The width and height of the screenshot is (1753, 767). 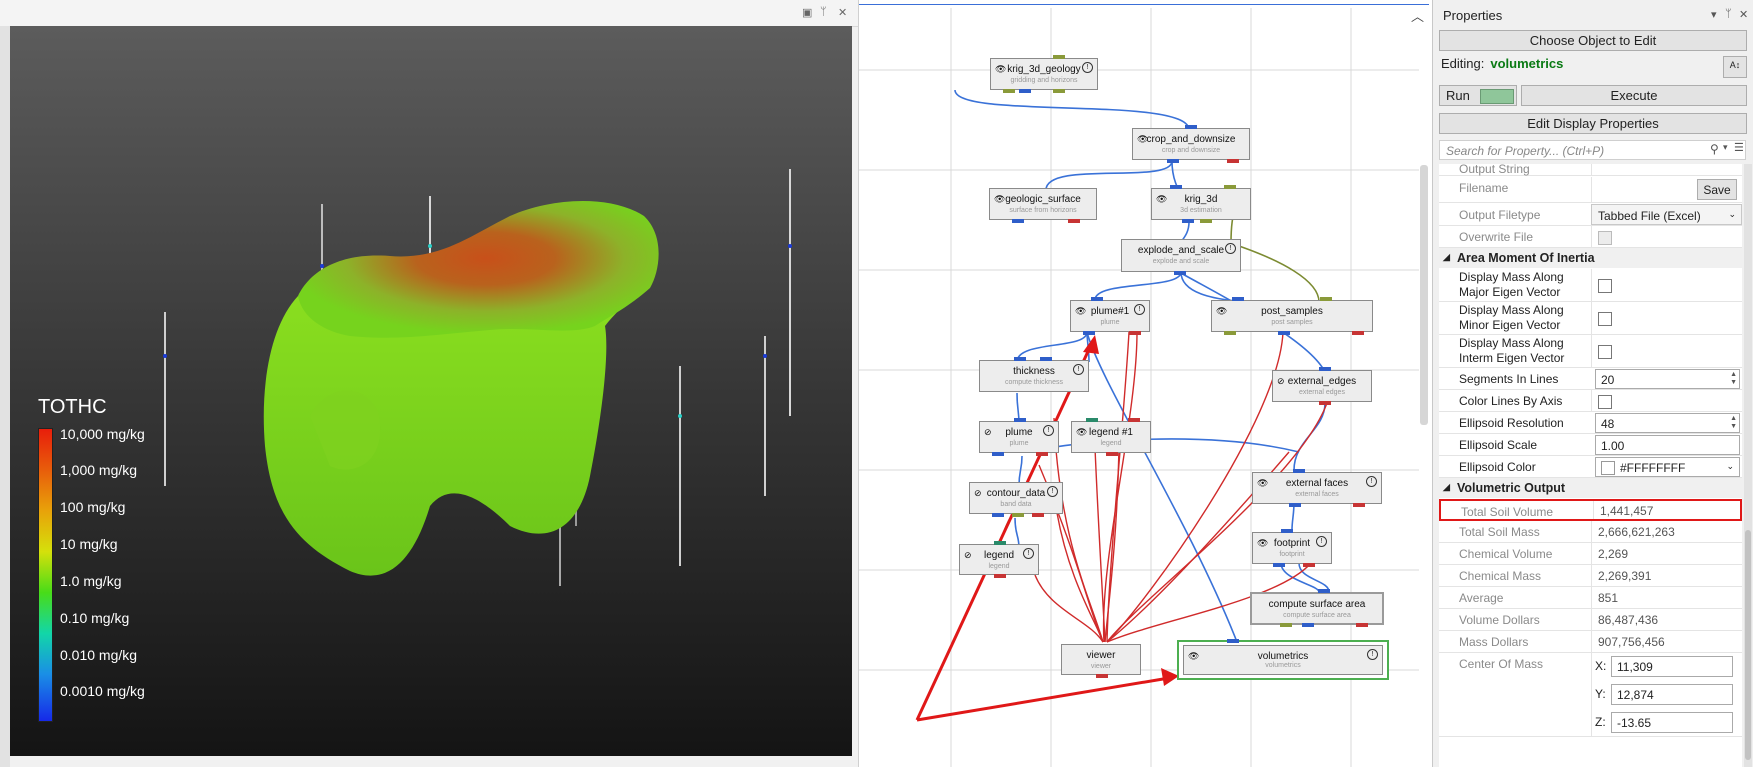 I want to click on edit-display-properties-button: Edit Display Properties, so click(x=1593, y=123).